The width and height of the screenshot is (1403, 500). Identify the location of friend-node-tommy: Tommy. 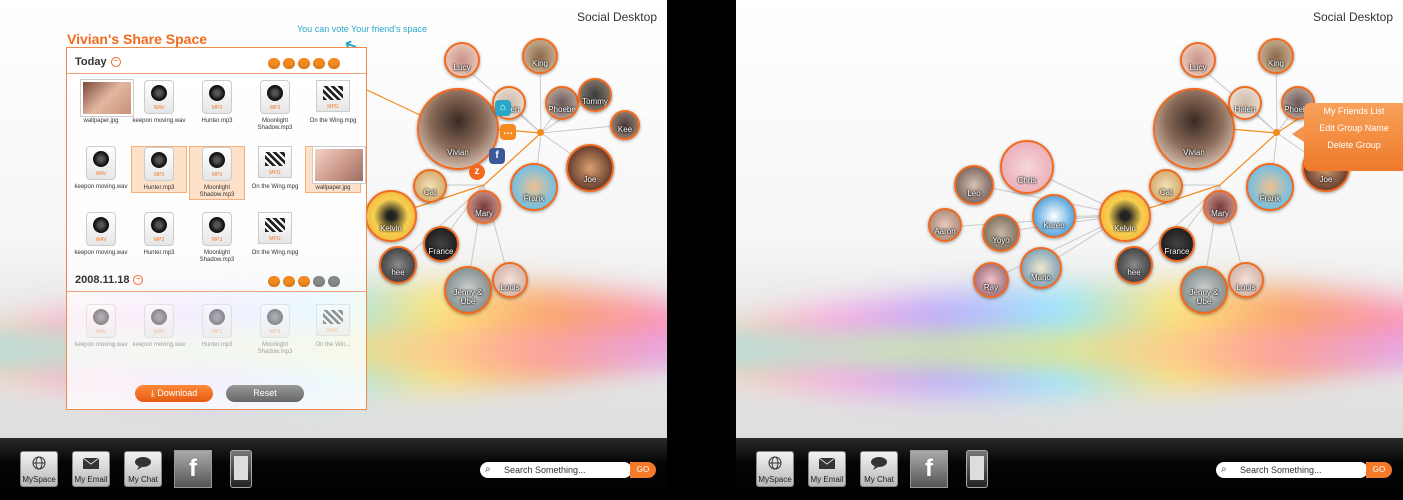
(595, 95).